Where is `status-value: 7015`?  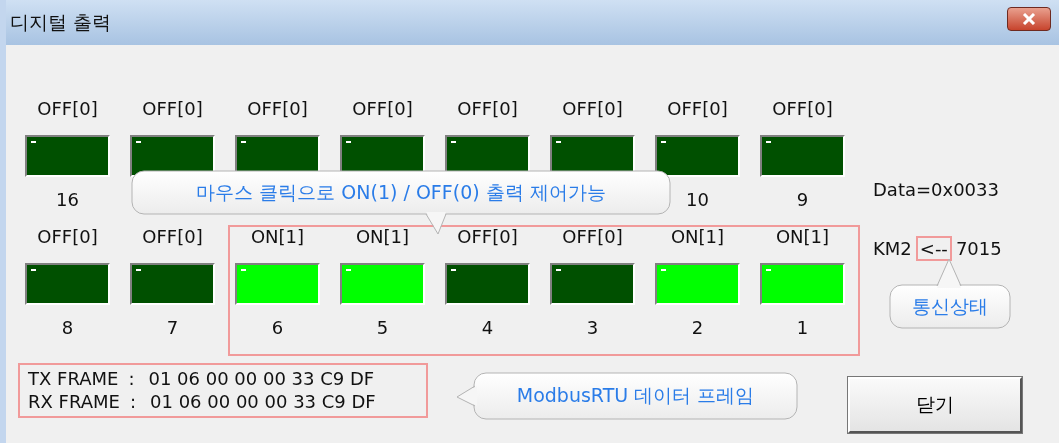
status-value: 7015 is located at coordinates (978, 248).